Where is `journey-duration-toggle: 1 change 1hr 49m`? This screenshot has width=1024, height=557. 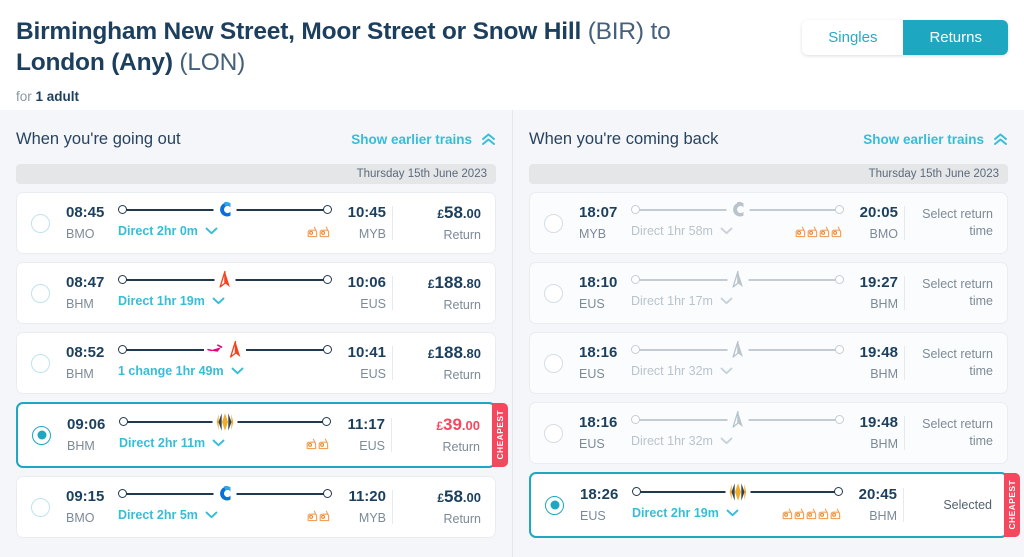
journey-duration-toggle: 1 change 1hr 49m is located at coordinates (181, 371).